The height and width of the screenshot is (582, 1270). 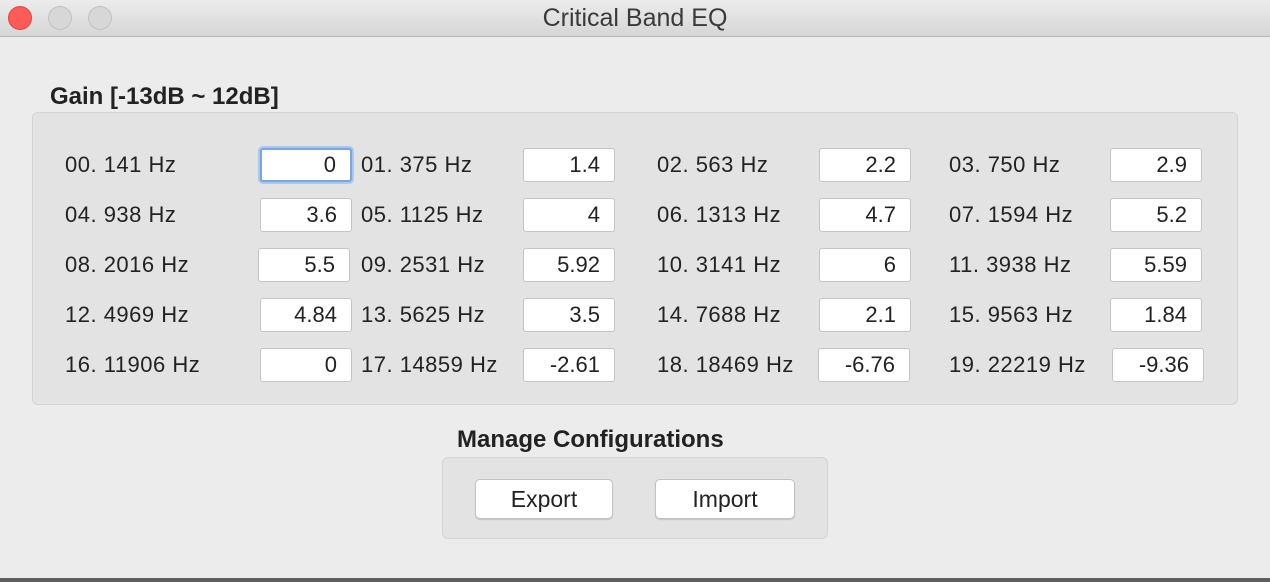 What do you see at coordinates (133, 364) in the screenshot?
I see `band-label: 16. 11906 Hz` at bounding box center [133, 364].